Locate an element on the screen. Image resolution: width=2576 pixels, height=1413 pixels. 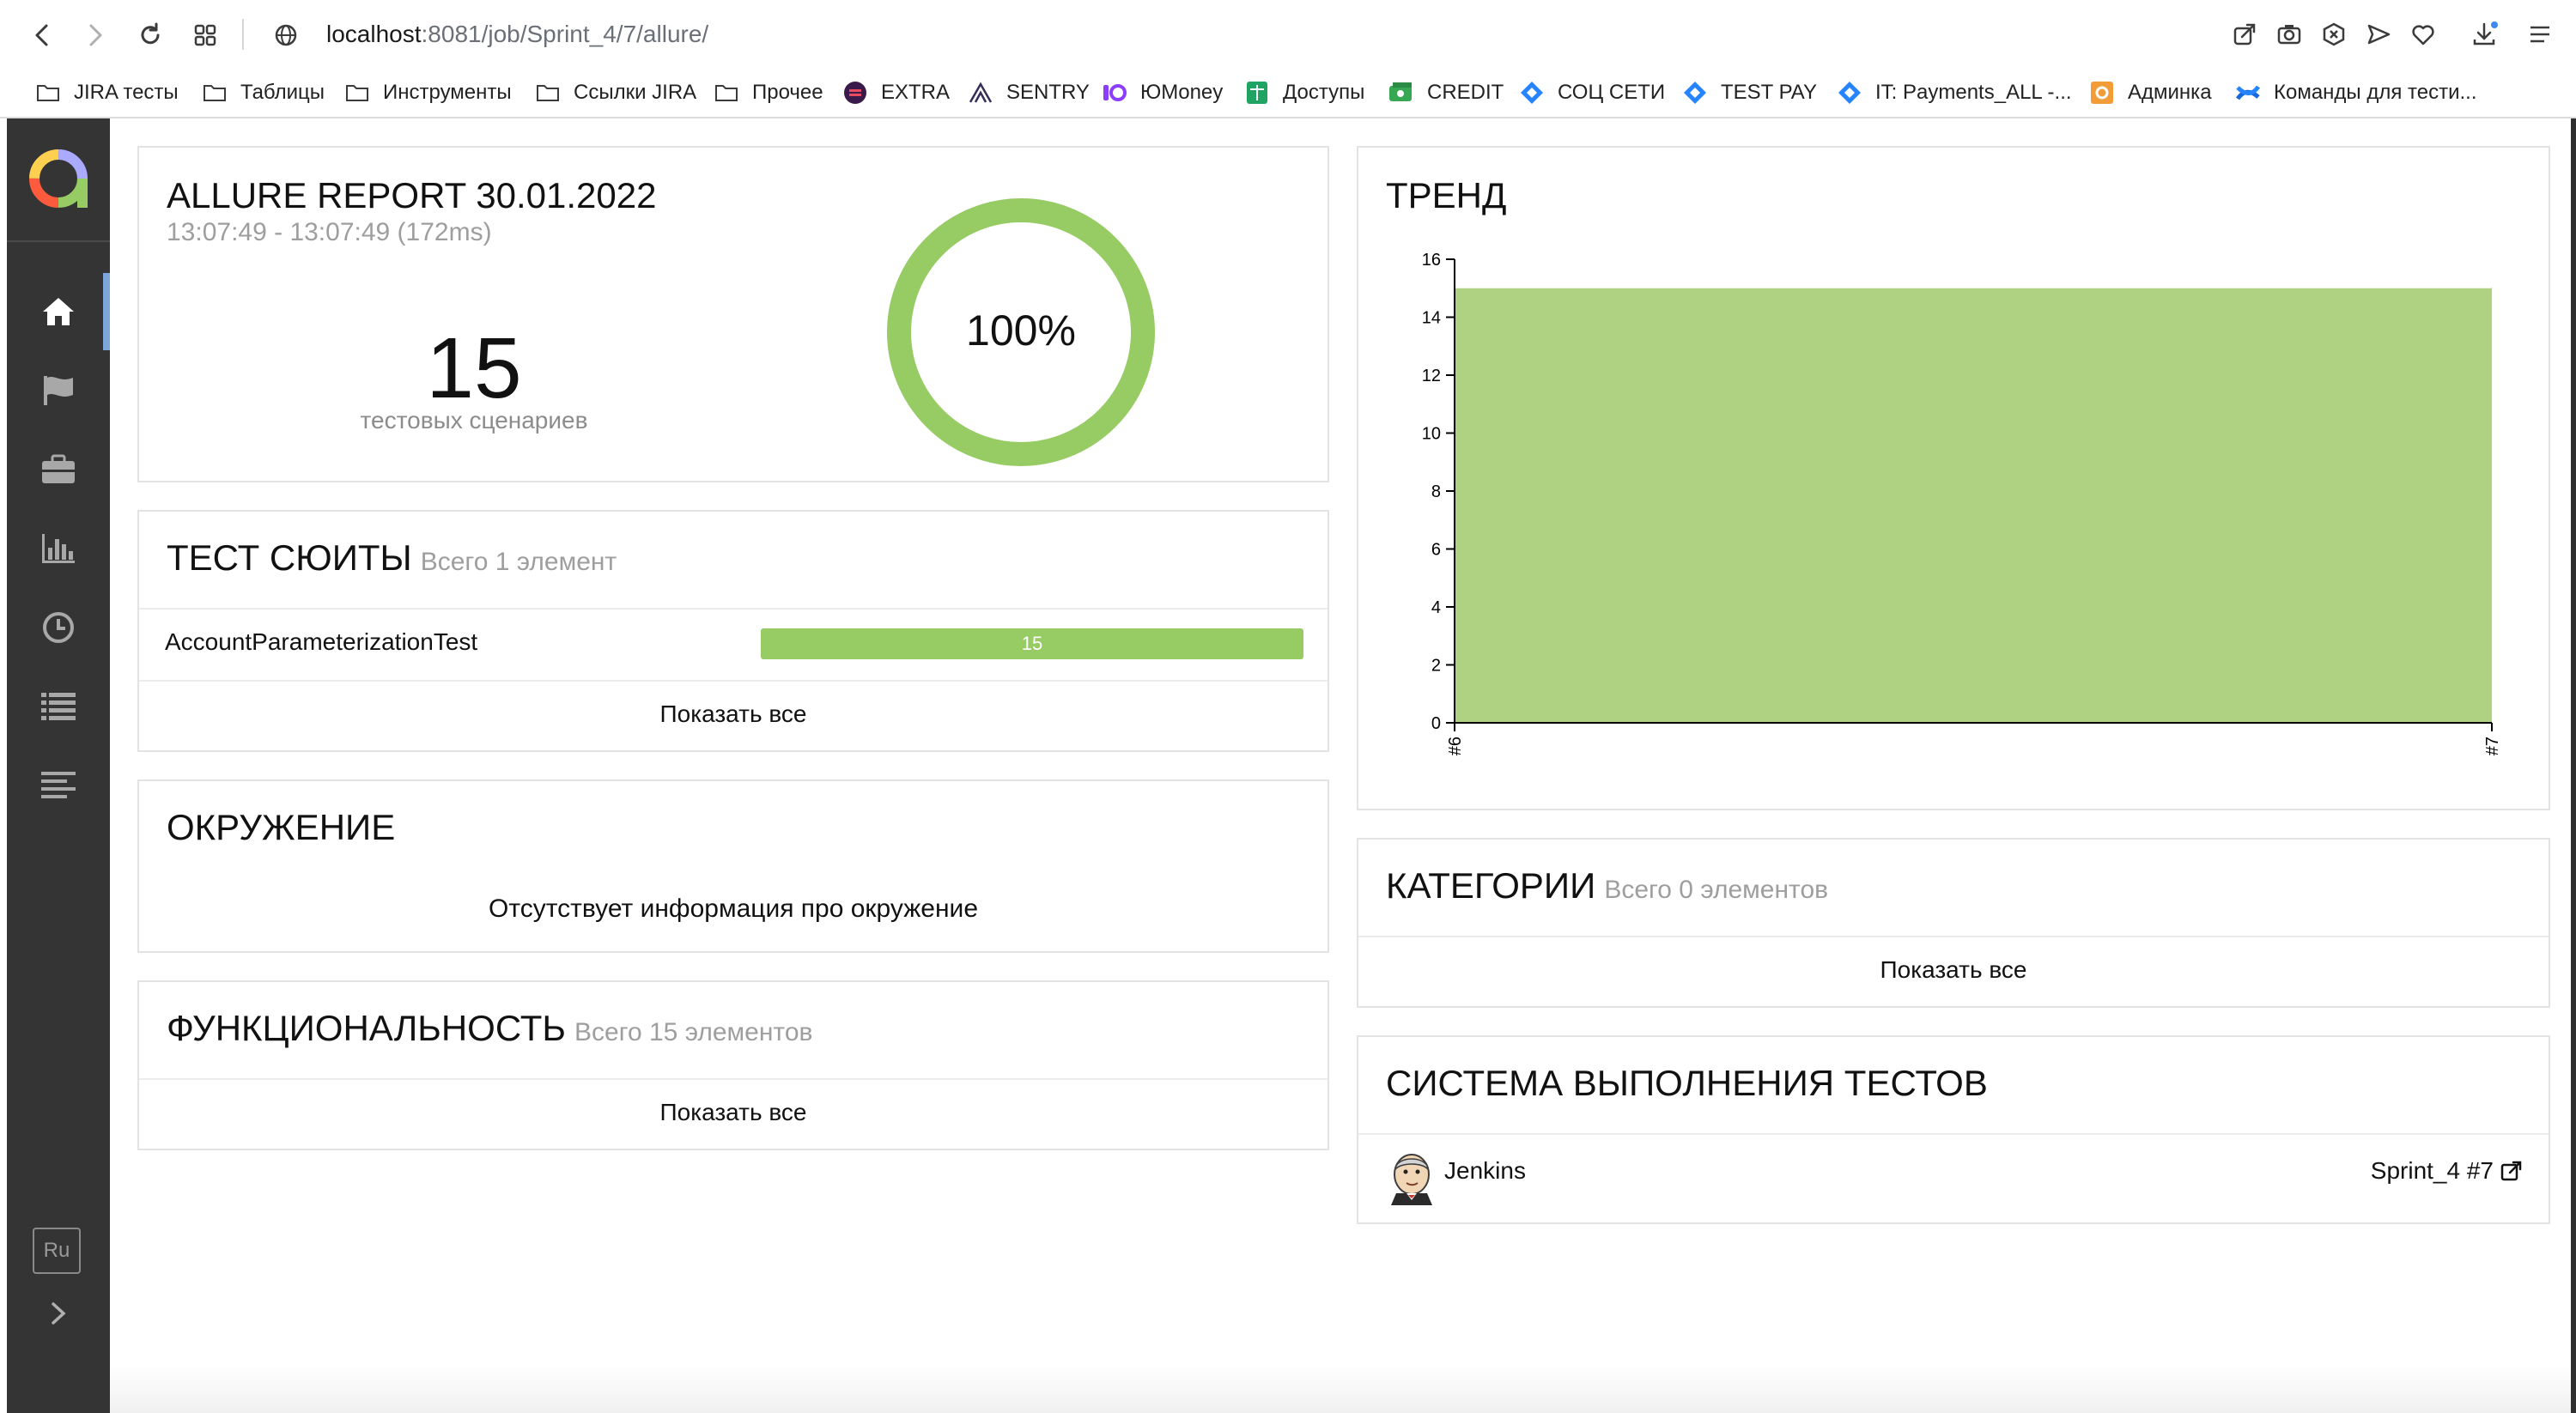
downloads-button is located at coordinates (2485, 34).